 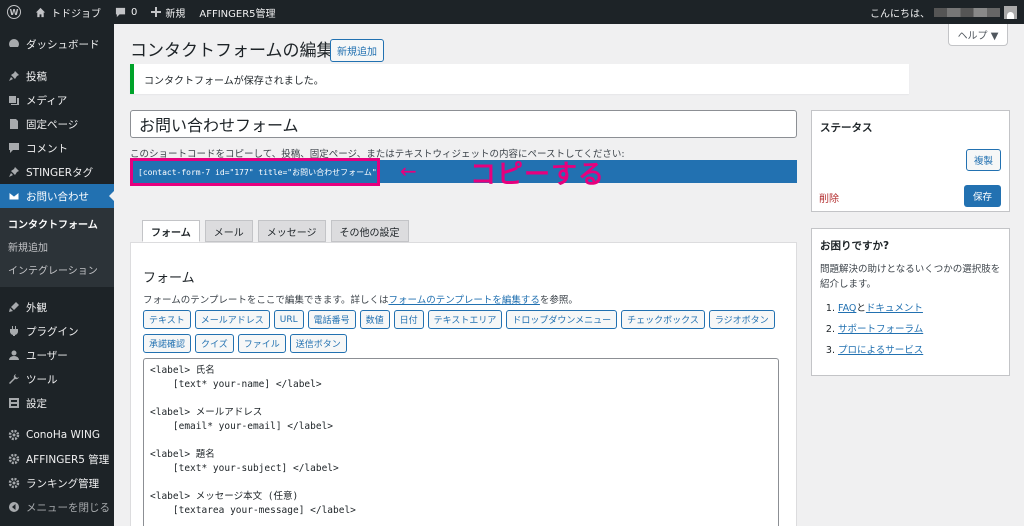 I want to click on tag-button-acceptance: 承諾確認, so click(x=167, y=343).